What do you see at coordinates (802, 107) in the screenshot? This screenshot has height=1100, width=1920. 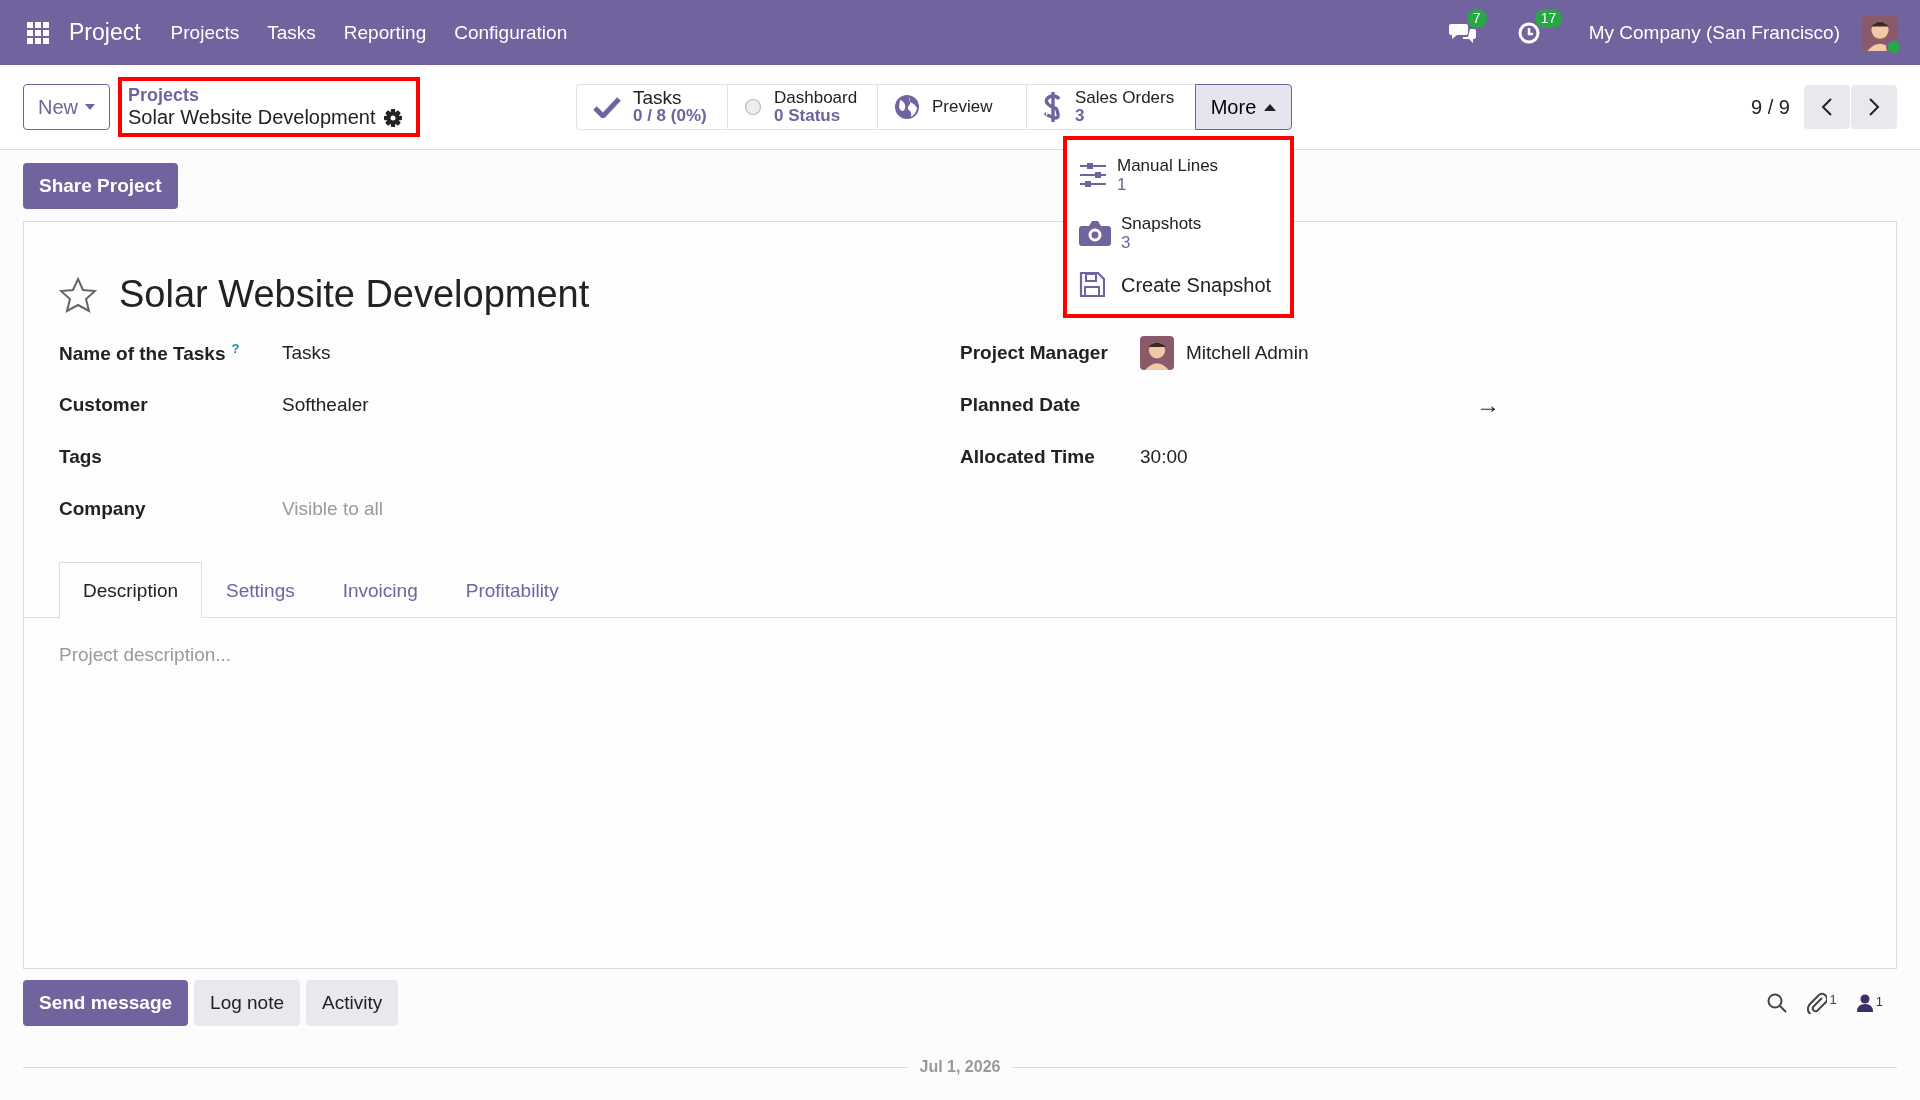 I see `smart-button: Dashboard 0 Status` at bounding box center [802, 107].